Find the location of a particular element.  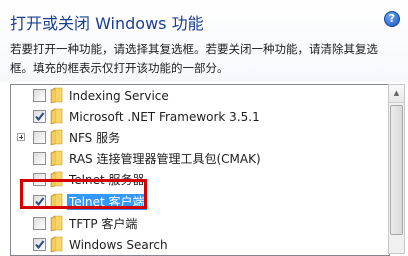

instructions-line-2: 框。填充的框表示仅打开该功能的一部分。 is located at coordinates (119, 68).